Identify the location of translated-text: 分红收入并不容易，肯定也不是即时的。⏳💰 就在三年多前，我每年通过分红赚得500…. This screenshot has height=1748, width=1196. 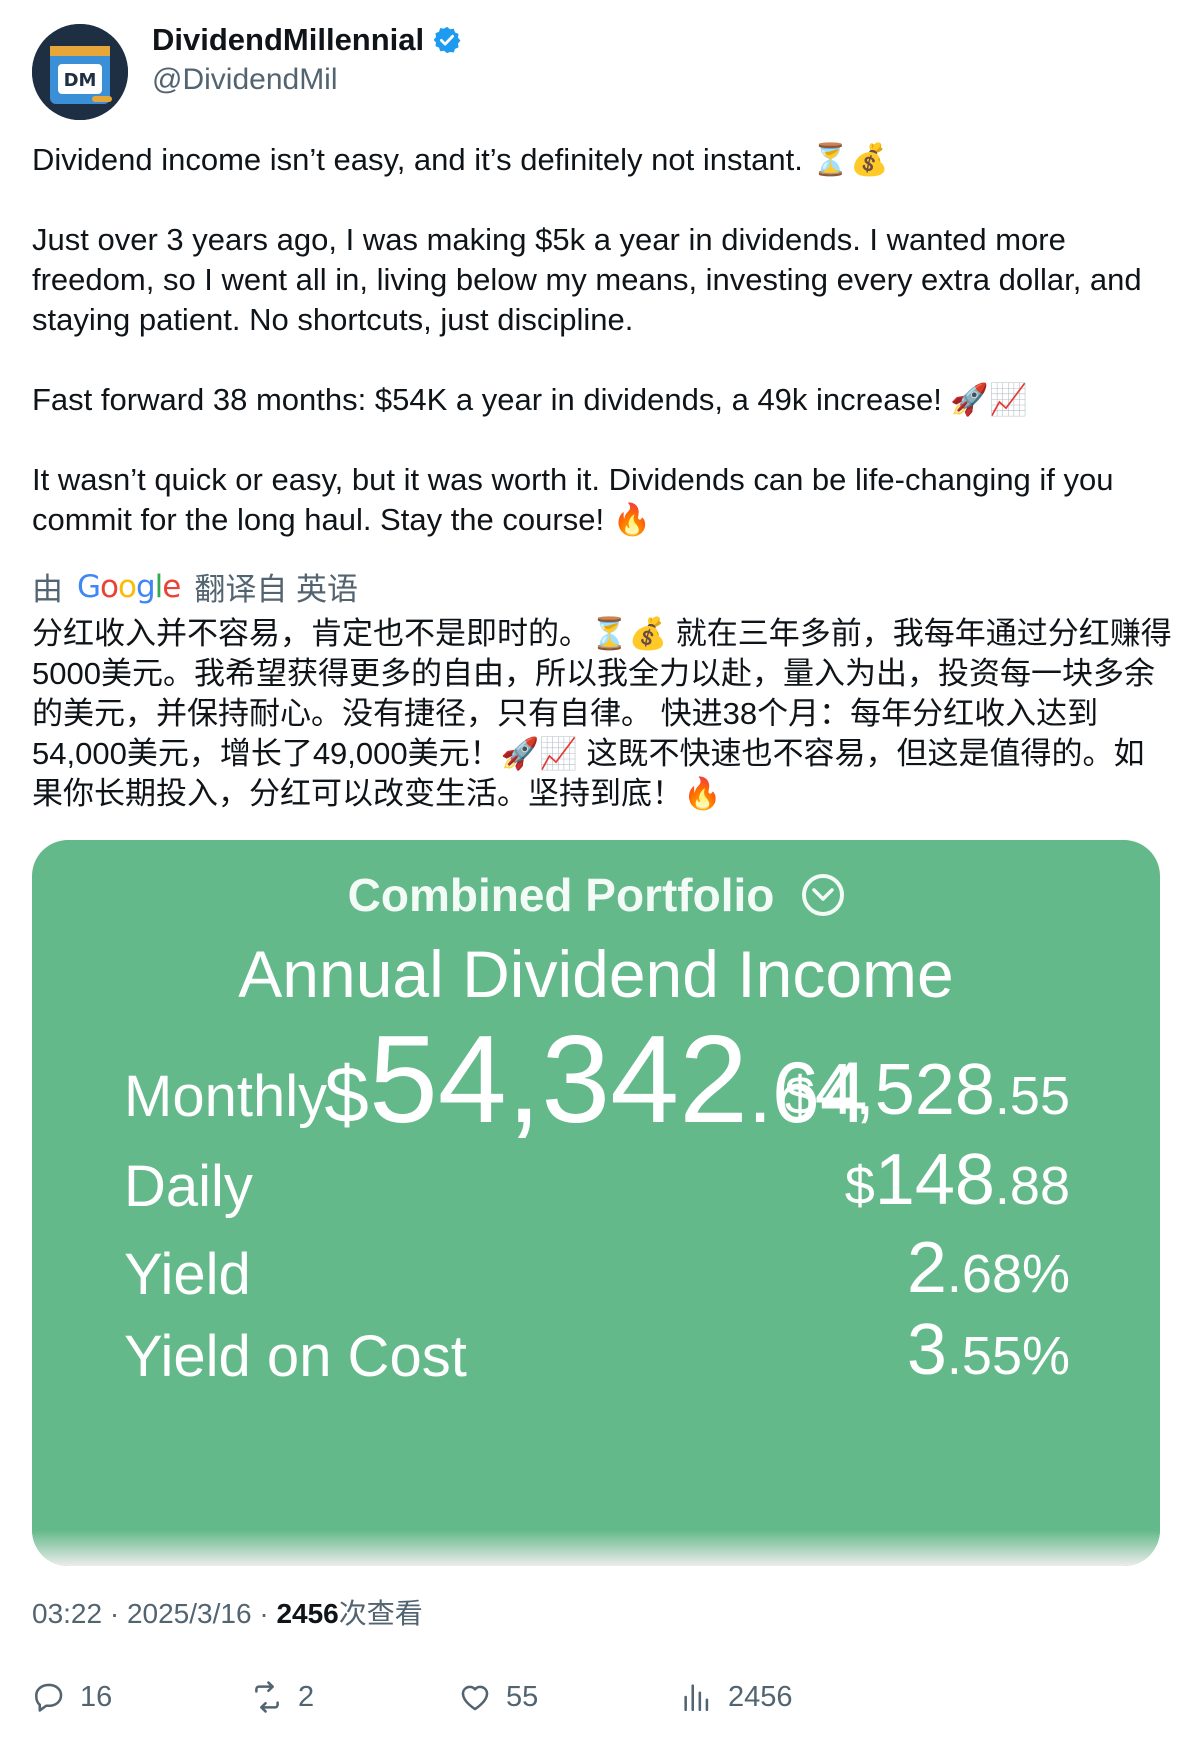
(602, 713).